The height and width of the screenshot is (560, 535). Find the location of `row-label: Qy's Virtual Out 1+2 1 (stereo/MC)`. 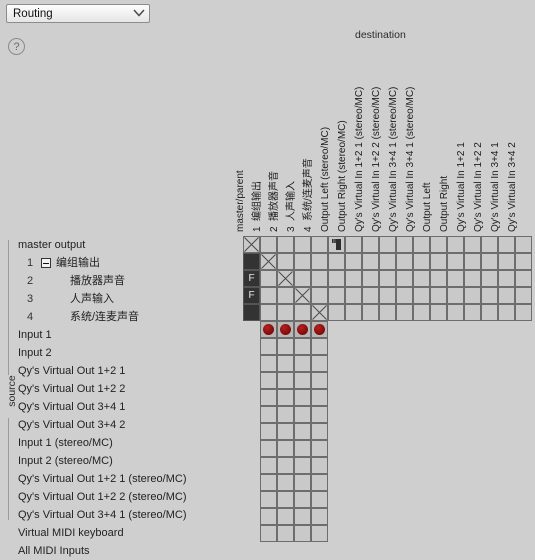

row-label: Qy's Virtual Out 1+2 1 (stereo/MC) is located at coordinates (120, 479).